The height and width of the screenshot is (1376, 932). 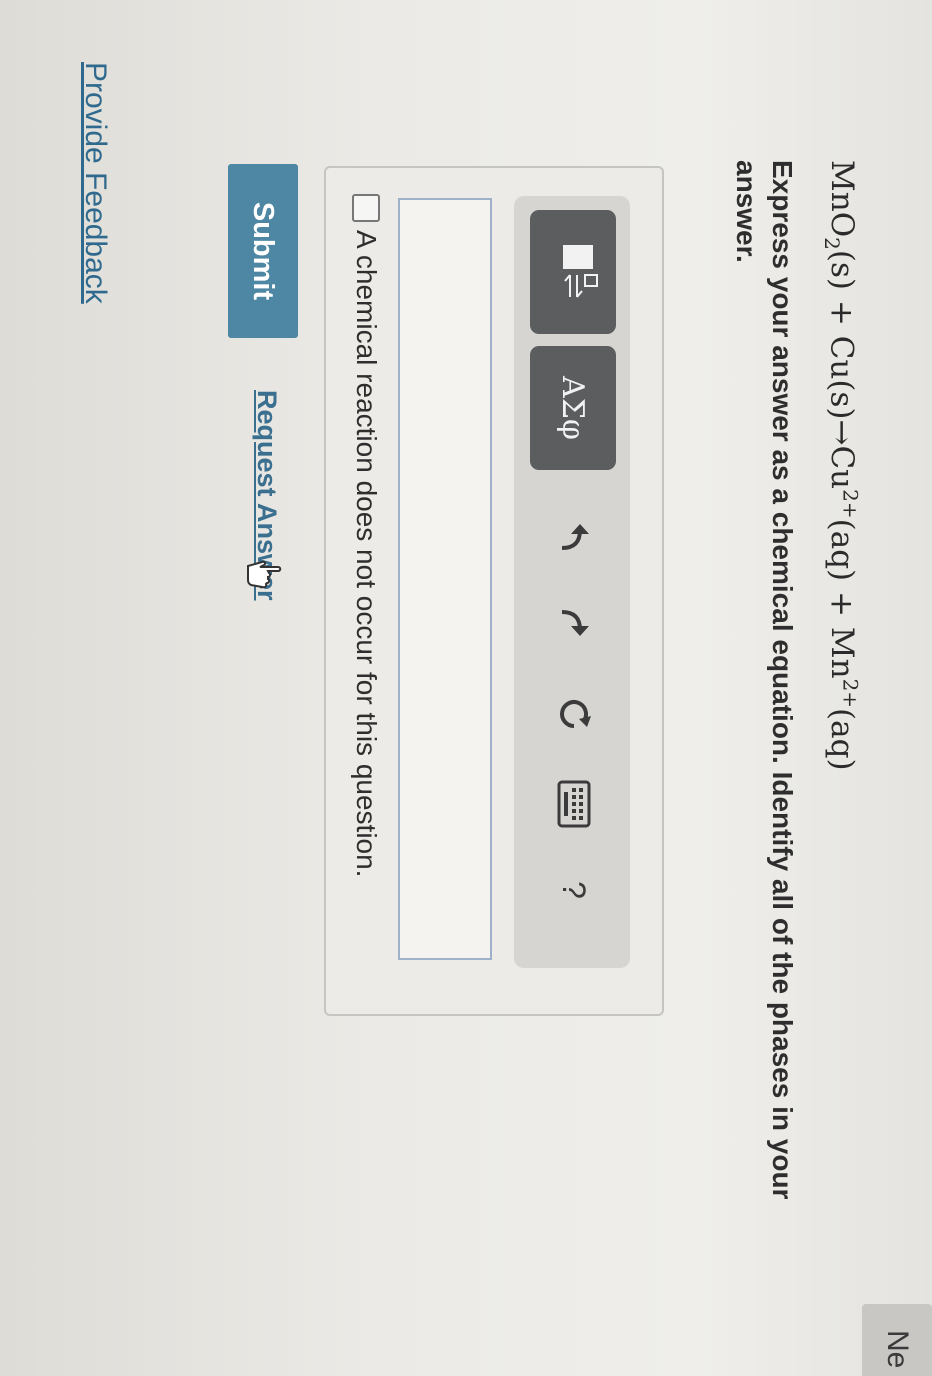 I want to click on product-mn-ion: Mn2+(aq), so click(x=842, y=698).